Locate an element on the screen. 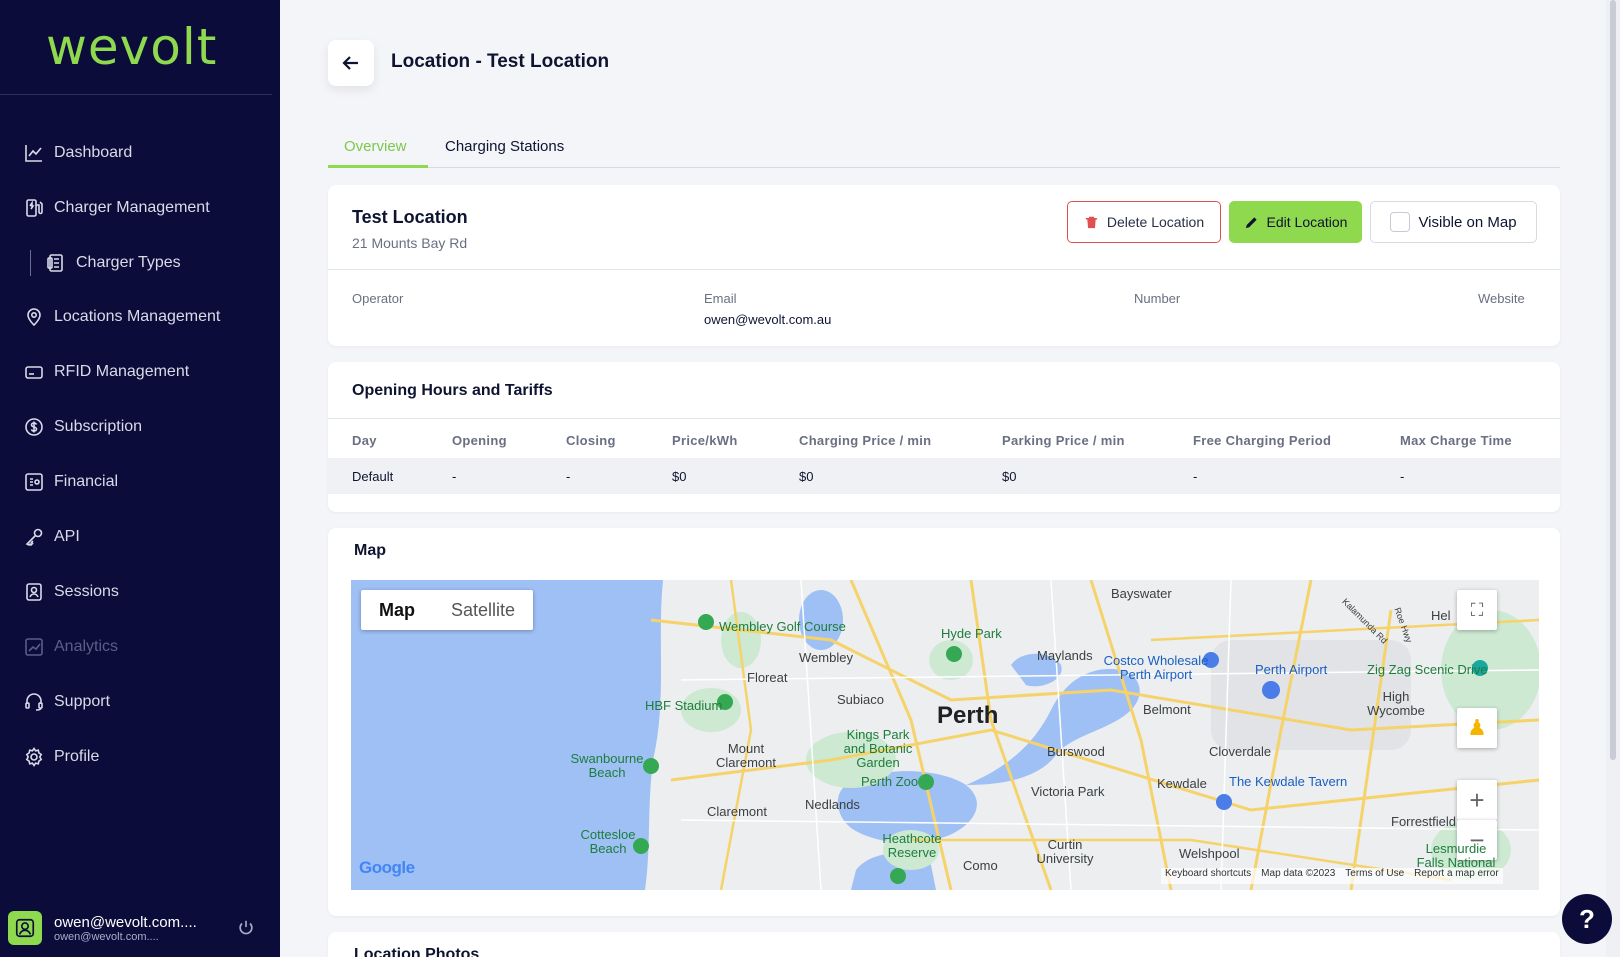 This screenshot has height=957, width=1620. arrow-left-icon is located at coordinates (350, 63).